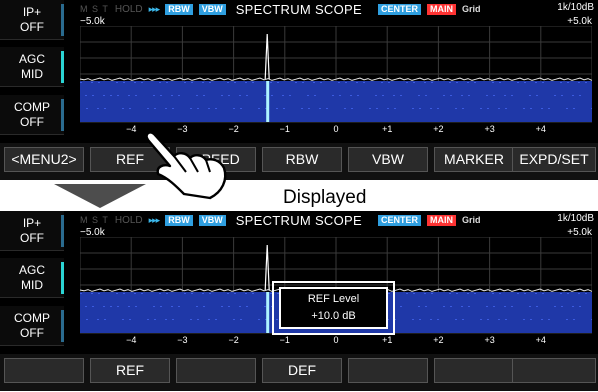 This screenshot has height=392, width=598. I want to click on frequency-tick-label: −4, so click(131, 340).